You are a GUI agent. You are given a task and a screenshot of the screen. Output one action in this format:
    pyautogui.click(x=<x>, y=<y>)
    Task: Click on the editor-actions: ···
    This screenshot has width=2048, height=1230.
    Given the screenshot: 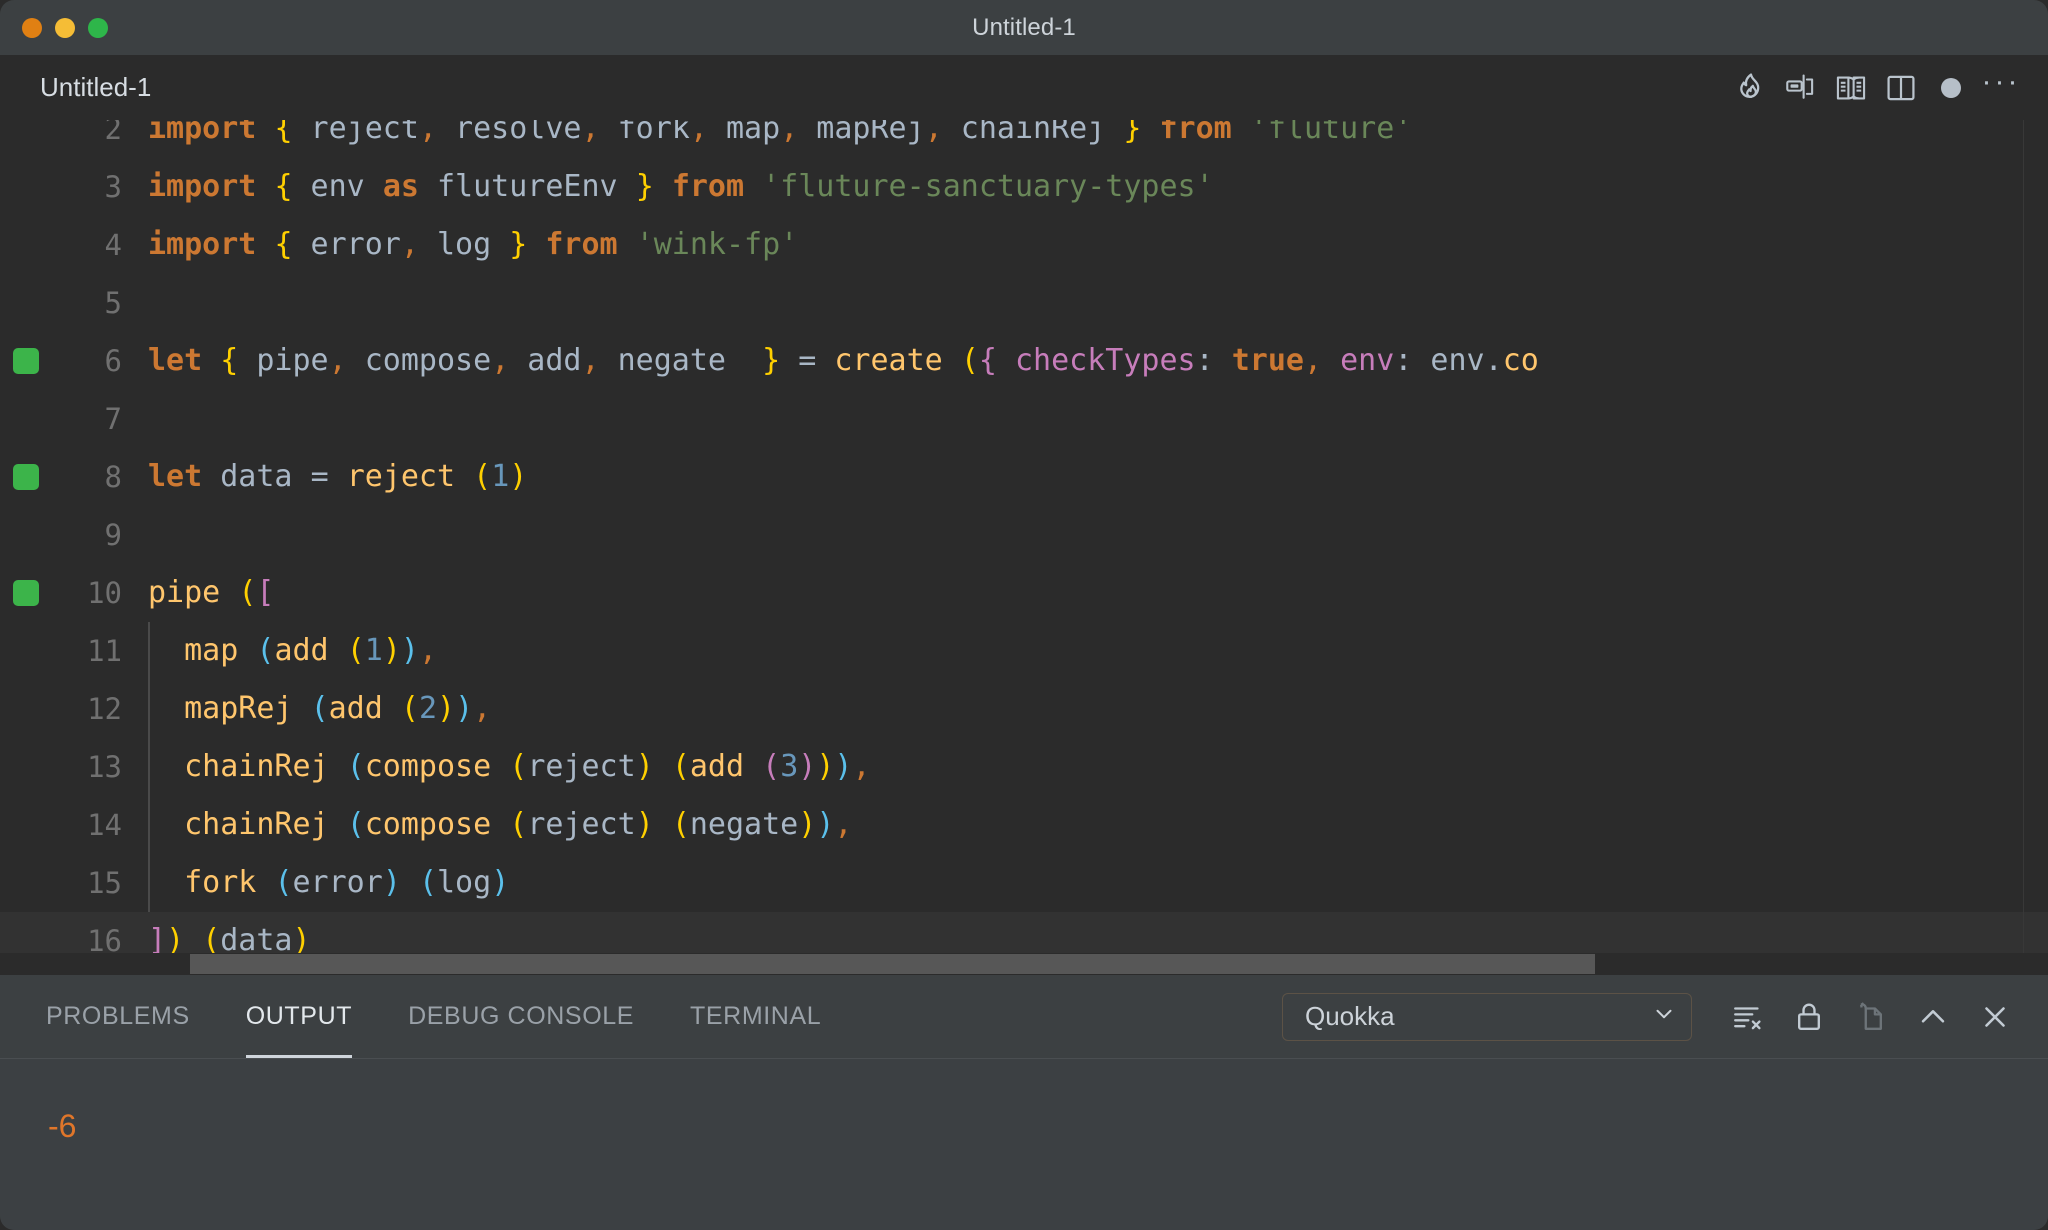 What is the action you would take?
    pyautogui.click(x=1876, y=87)
    